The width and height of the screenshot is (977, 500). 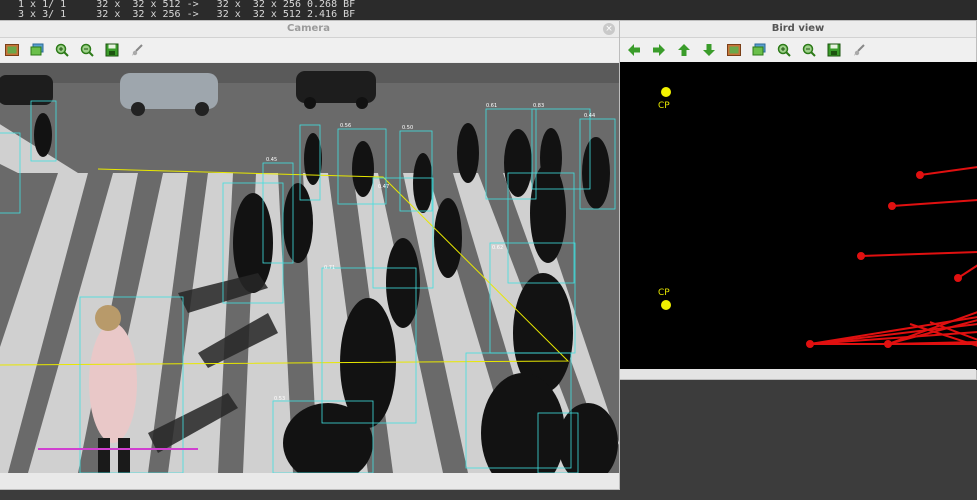 I want to click on det-label: 0.56, so click(x=345, y=126).